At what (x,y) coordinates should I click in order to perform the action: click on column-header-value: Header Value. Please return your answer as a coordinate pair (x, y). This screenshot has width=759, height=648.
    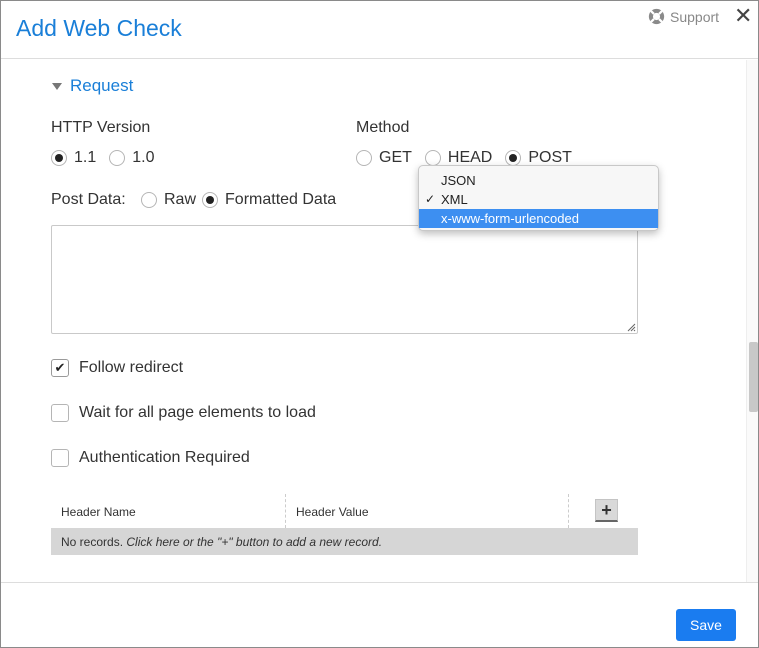
    Looking at the image, I should click on (332, 512).